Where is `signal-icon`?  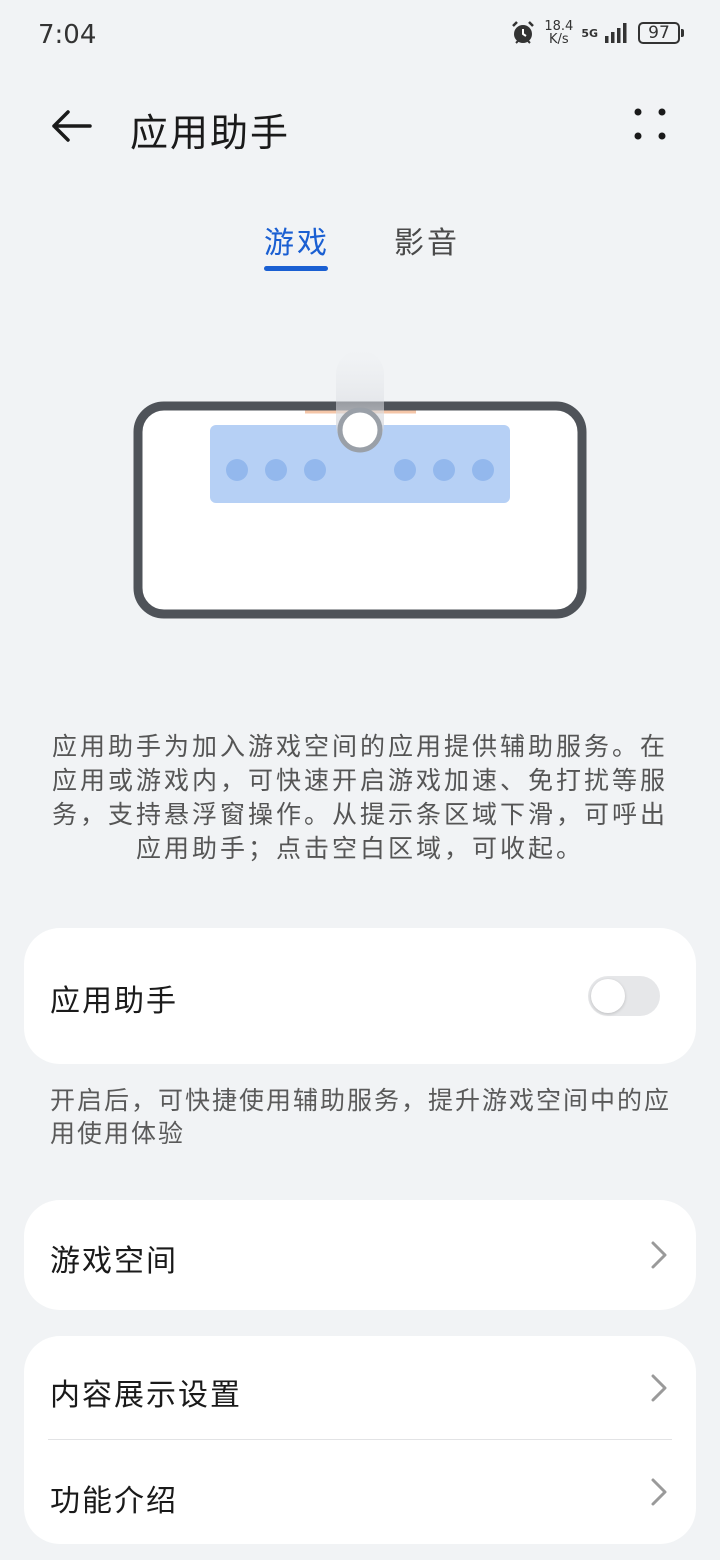 signal-icon is located at coordinates (616, 33).